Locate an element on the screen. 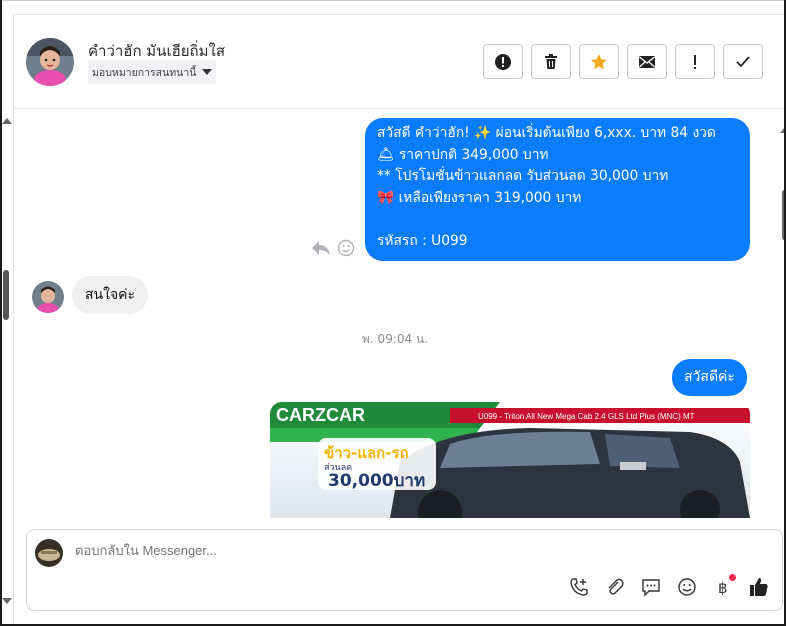 This screenshot has height=626, width=786. spam-button is located at coordinates (503, 61).